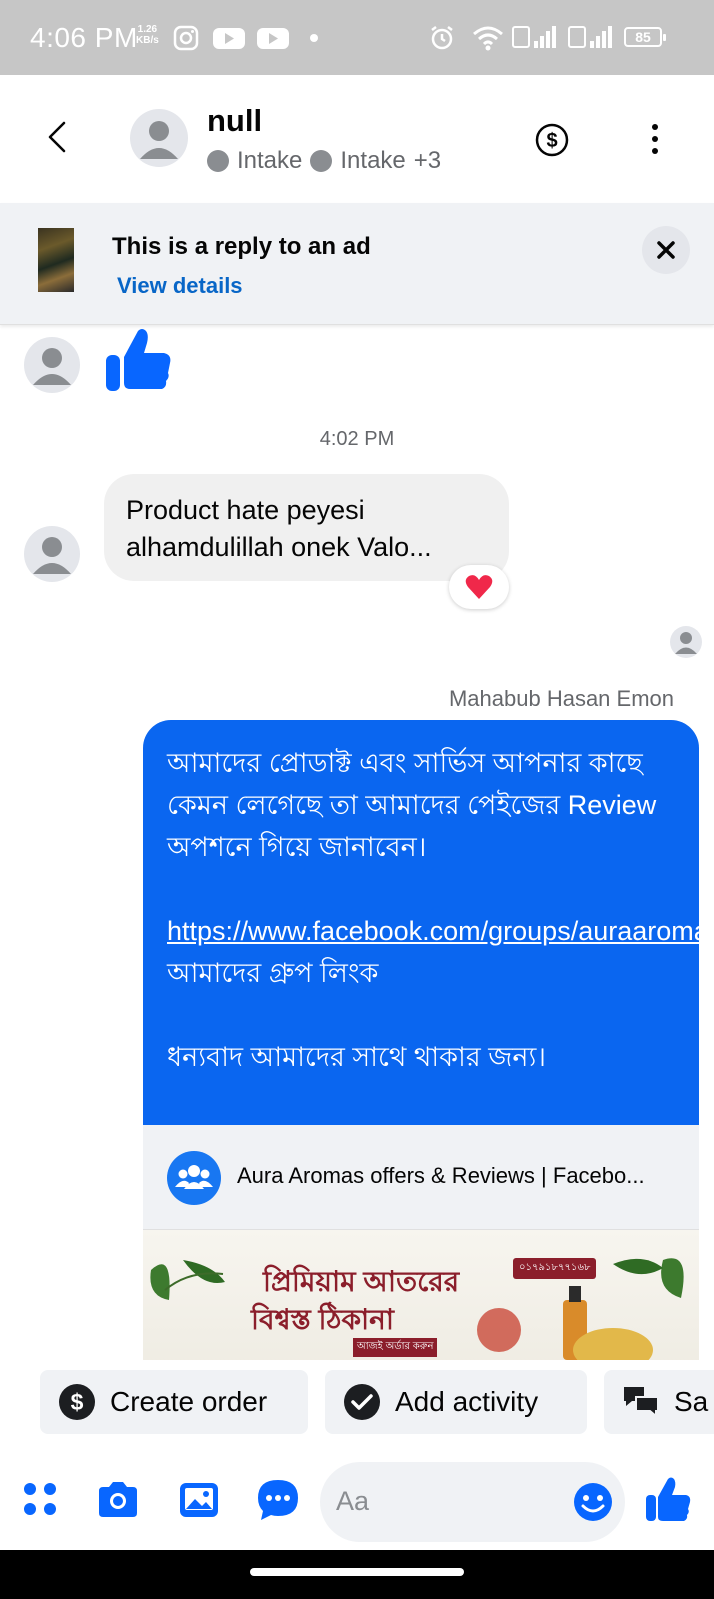 This screenshot has width=714, height=1599. Describe the element at coordinates (555, 1268) in the screenshot. I see `promo-phone: ০১৭৯১৮৭৭১৬৮` at that location.